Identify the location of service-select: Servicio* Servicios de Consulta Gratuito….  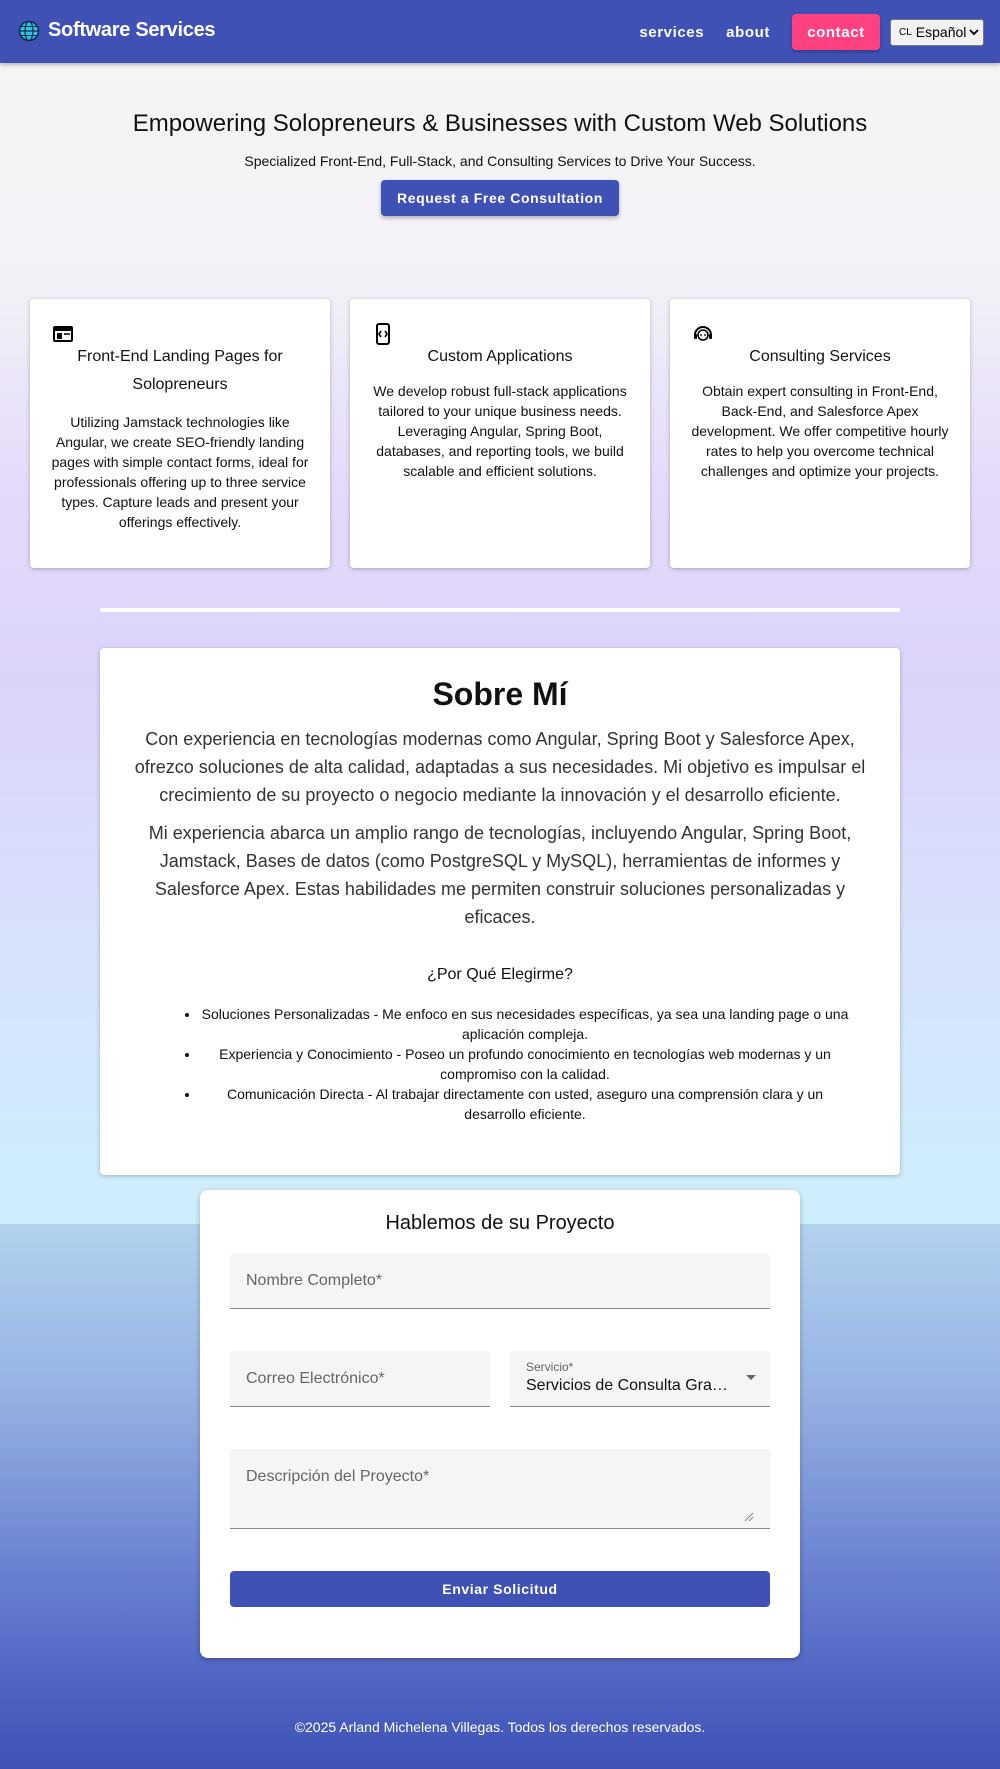
(640, 1379).